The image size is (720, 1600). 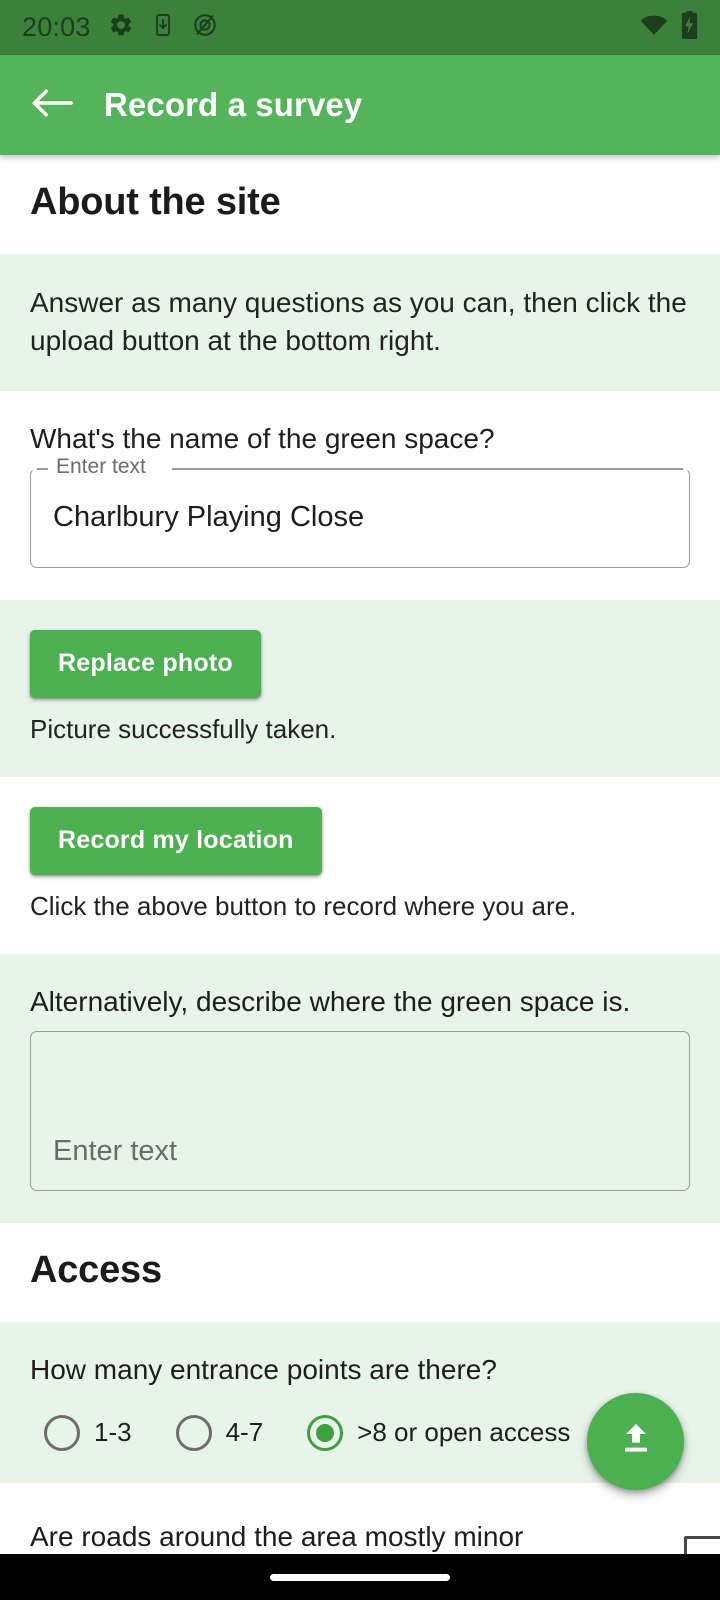 What do you see at coordinates (244, 1432) in the screenshot?
I see `radio-label-4-7: 4-7` at bounding box center [244, 1432].